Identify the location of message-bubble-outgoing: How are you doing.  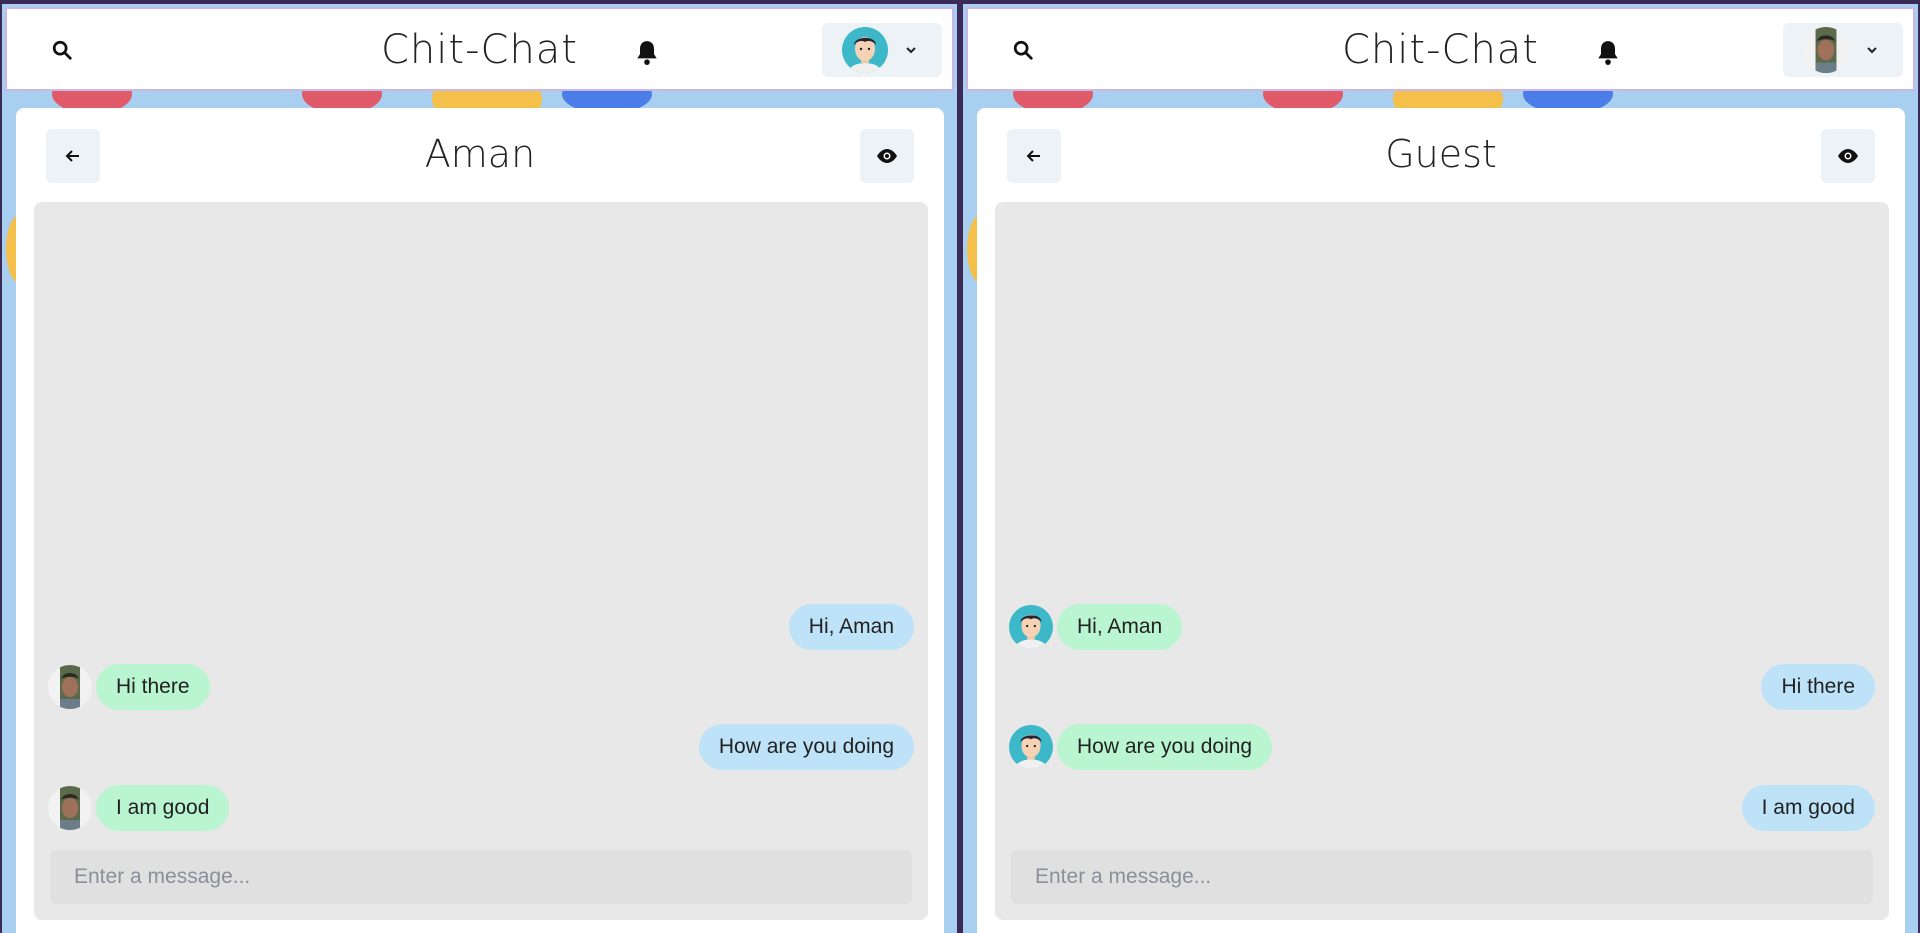
(806, 747).